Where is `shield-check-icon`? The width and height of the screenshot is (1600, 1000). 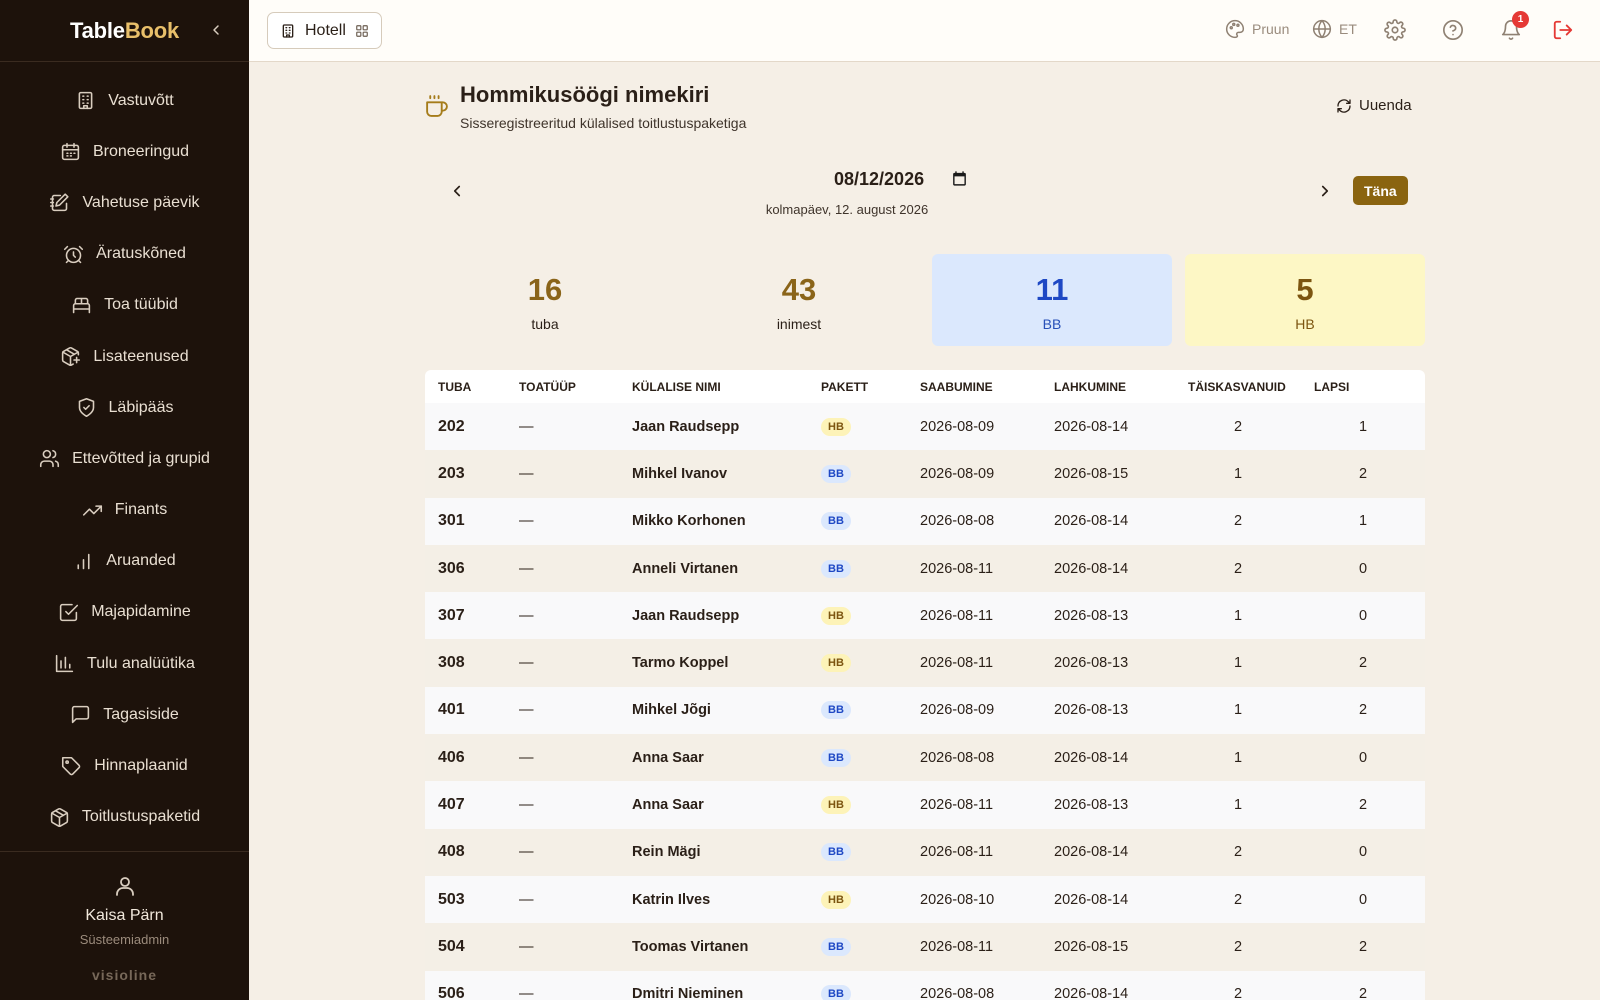
shield-check-icon is located at coordinates (86, 408).